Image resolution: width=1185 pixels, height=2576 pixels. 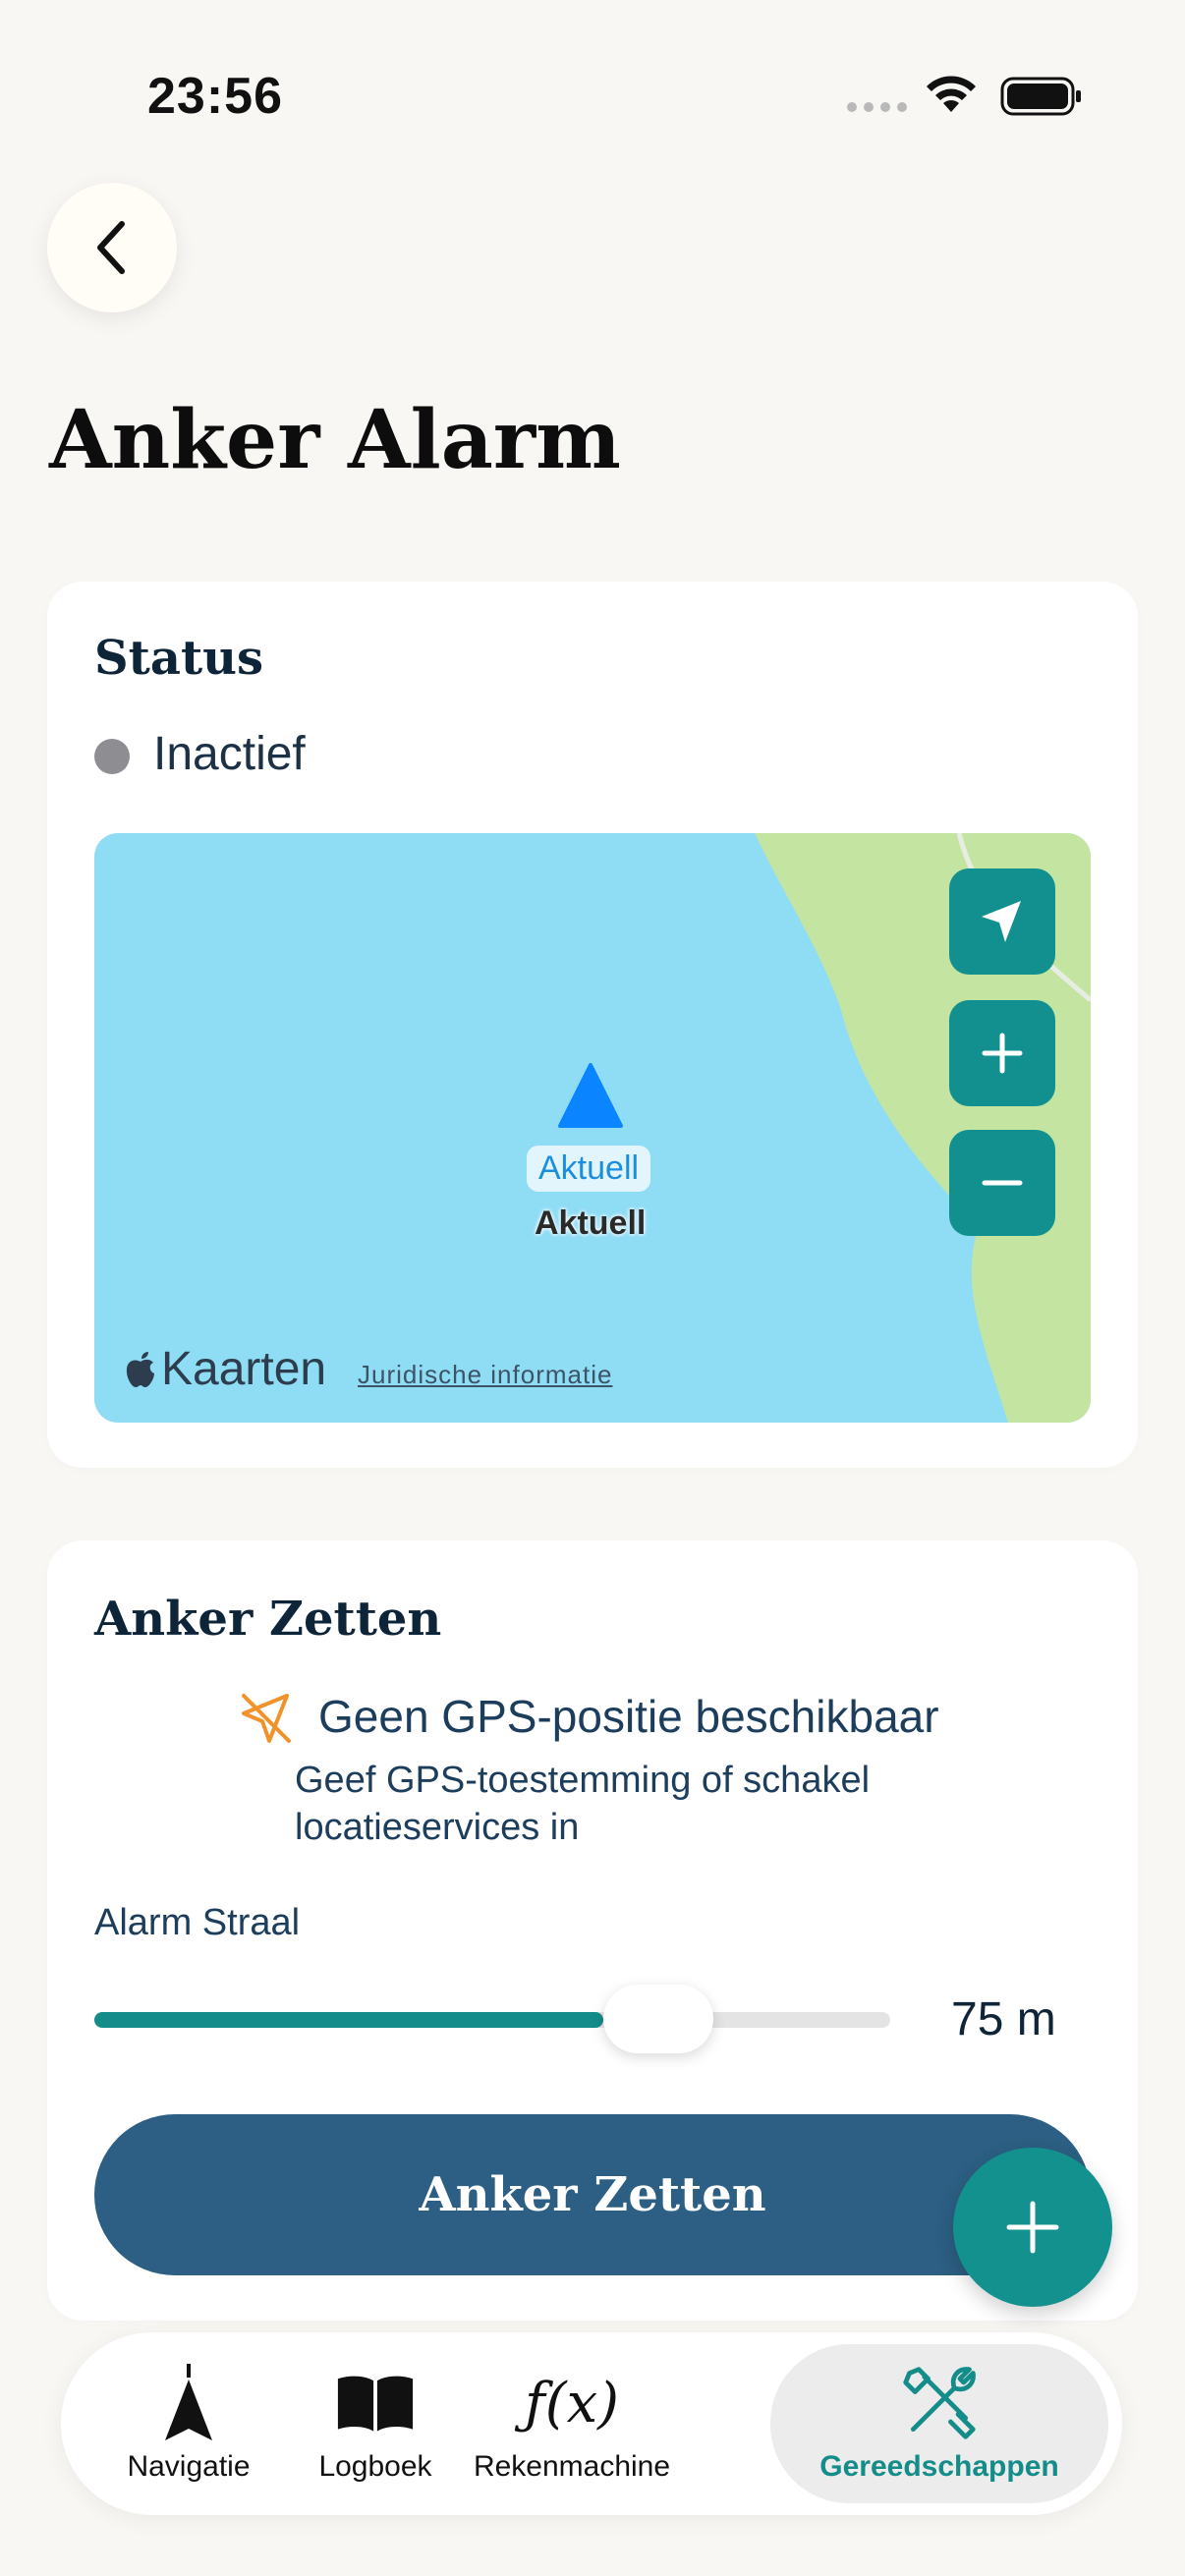 What do you see at coordinates (592, 2194) in the screenshot?
I see `set-anchor-button: Anker Zetten` at bounding box center [592, 2194].